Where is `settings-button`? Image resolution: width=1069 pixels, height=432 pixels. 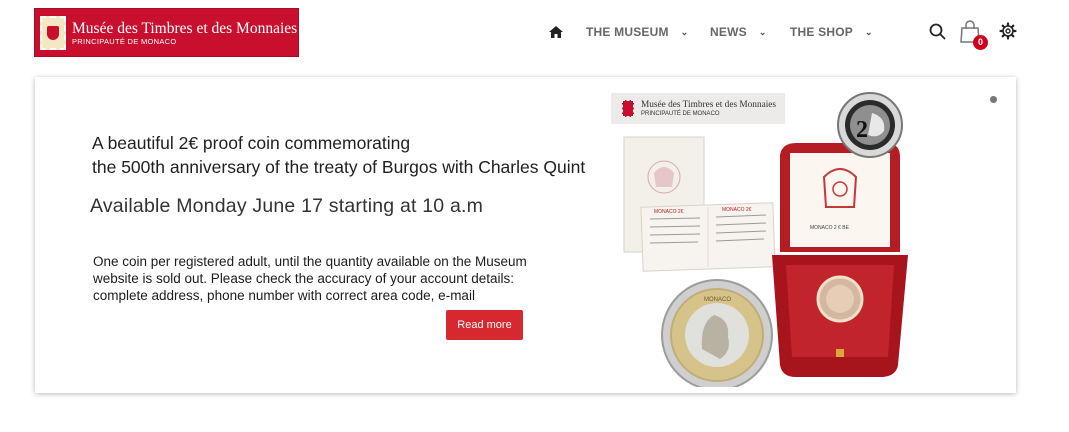 settings-button is located at coordinates (1009, 32).